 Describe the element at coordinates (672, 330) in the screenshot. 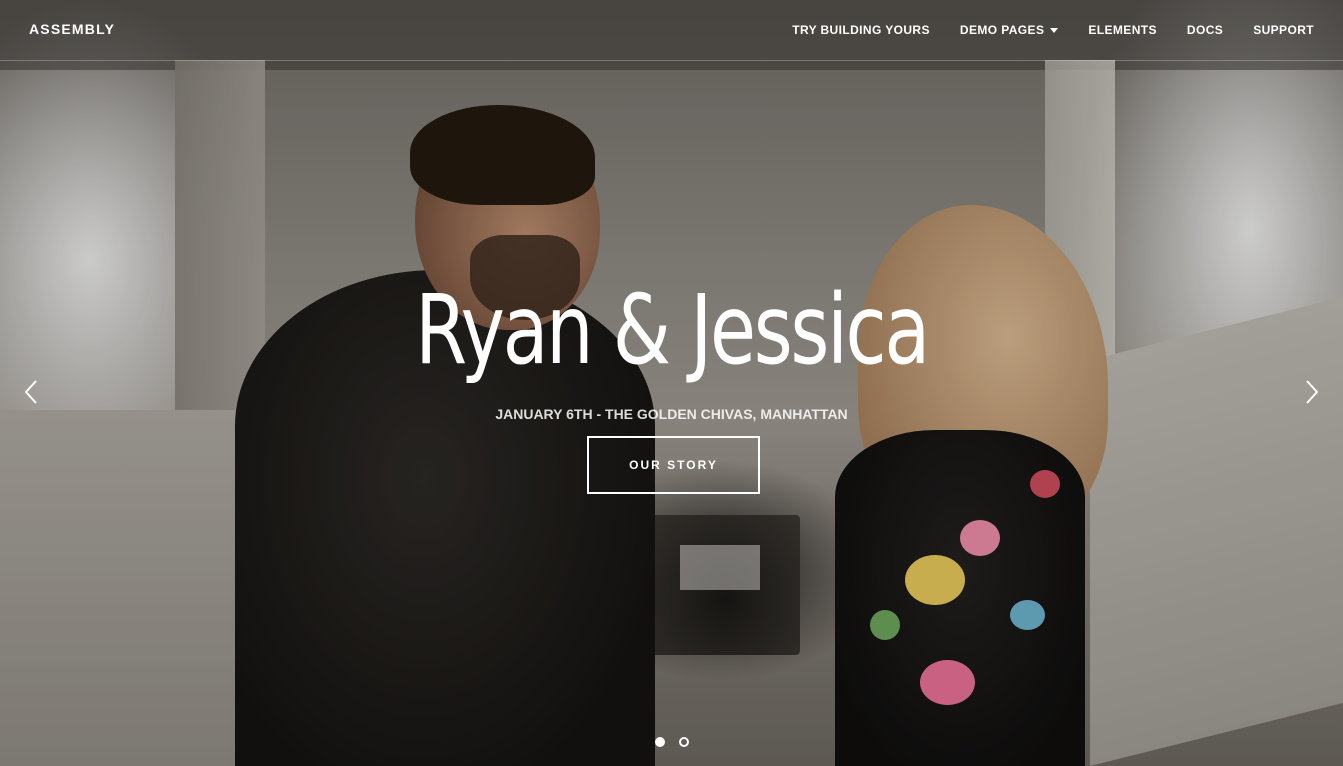

I see `hero-title: Ryan & Jessica` at that location.